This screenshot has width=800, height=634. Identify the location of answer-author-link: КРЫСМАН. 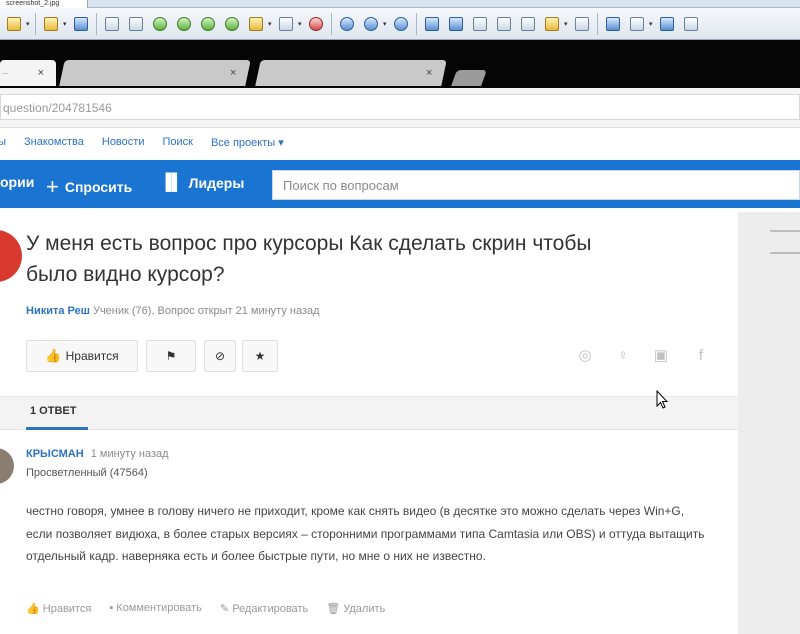
(55, 454).